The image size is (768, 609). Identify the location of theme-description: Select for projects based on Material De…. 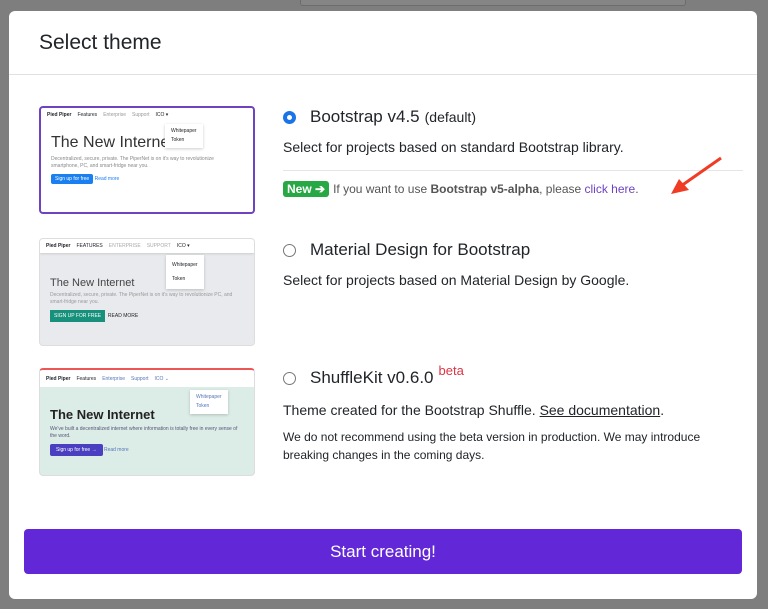
(456, 280).